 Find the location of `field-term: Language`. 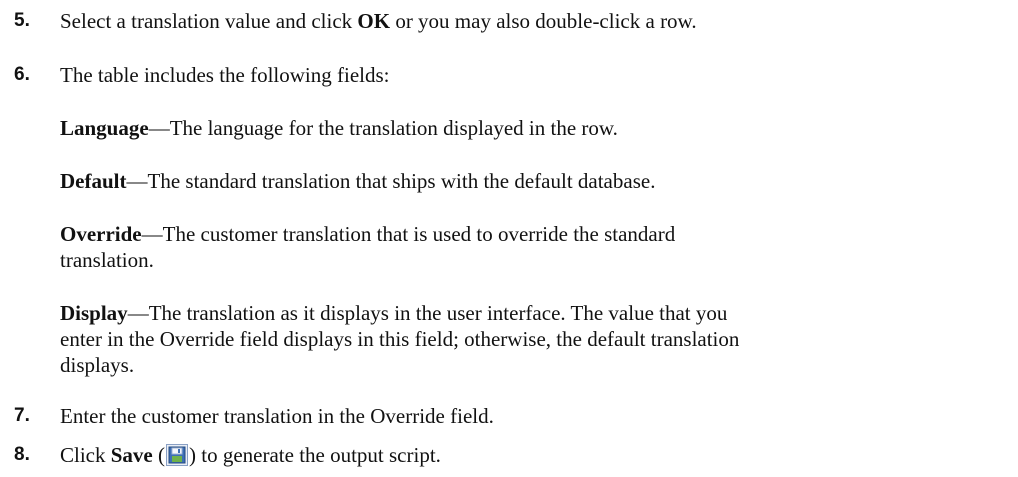

field-term: Language is located at coordinates (104, 128).